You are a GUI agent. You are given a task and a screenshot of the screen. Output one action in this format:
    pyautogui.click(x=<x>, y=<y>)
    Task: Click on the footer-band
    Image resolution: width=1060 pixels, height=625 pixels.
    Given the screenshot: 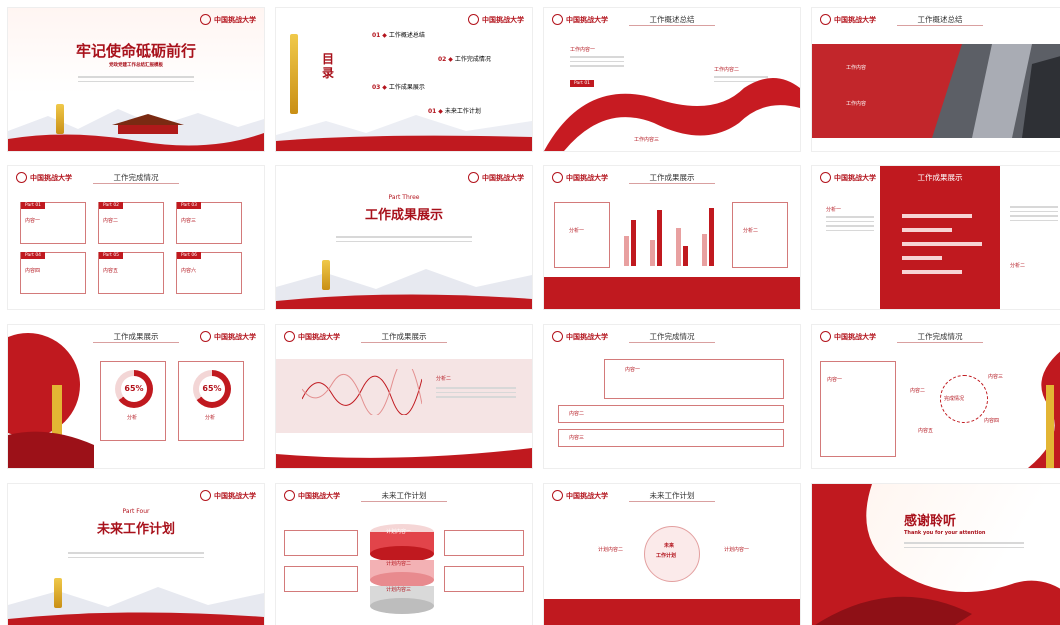 What is the action you would take?
    pyautogui.click(x=672, y=612)
    